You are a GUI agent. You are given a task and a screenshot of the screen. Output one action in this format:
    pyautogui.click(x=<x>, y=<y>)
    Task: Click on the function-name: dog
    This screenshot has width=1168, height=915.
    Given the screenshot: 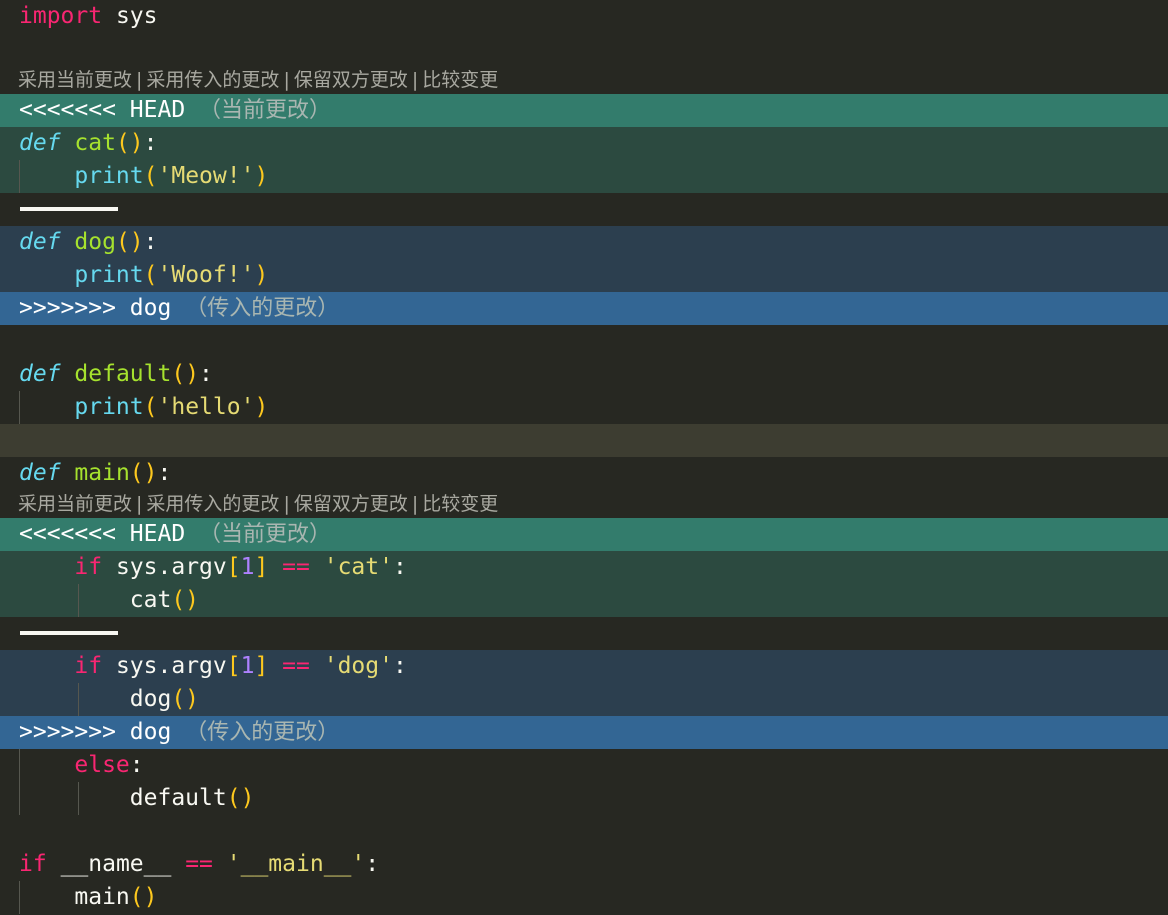 What is the action you would take?
    pyautogui.click(x=95, y=242)
    